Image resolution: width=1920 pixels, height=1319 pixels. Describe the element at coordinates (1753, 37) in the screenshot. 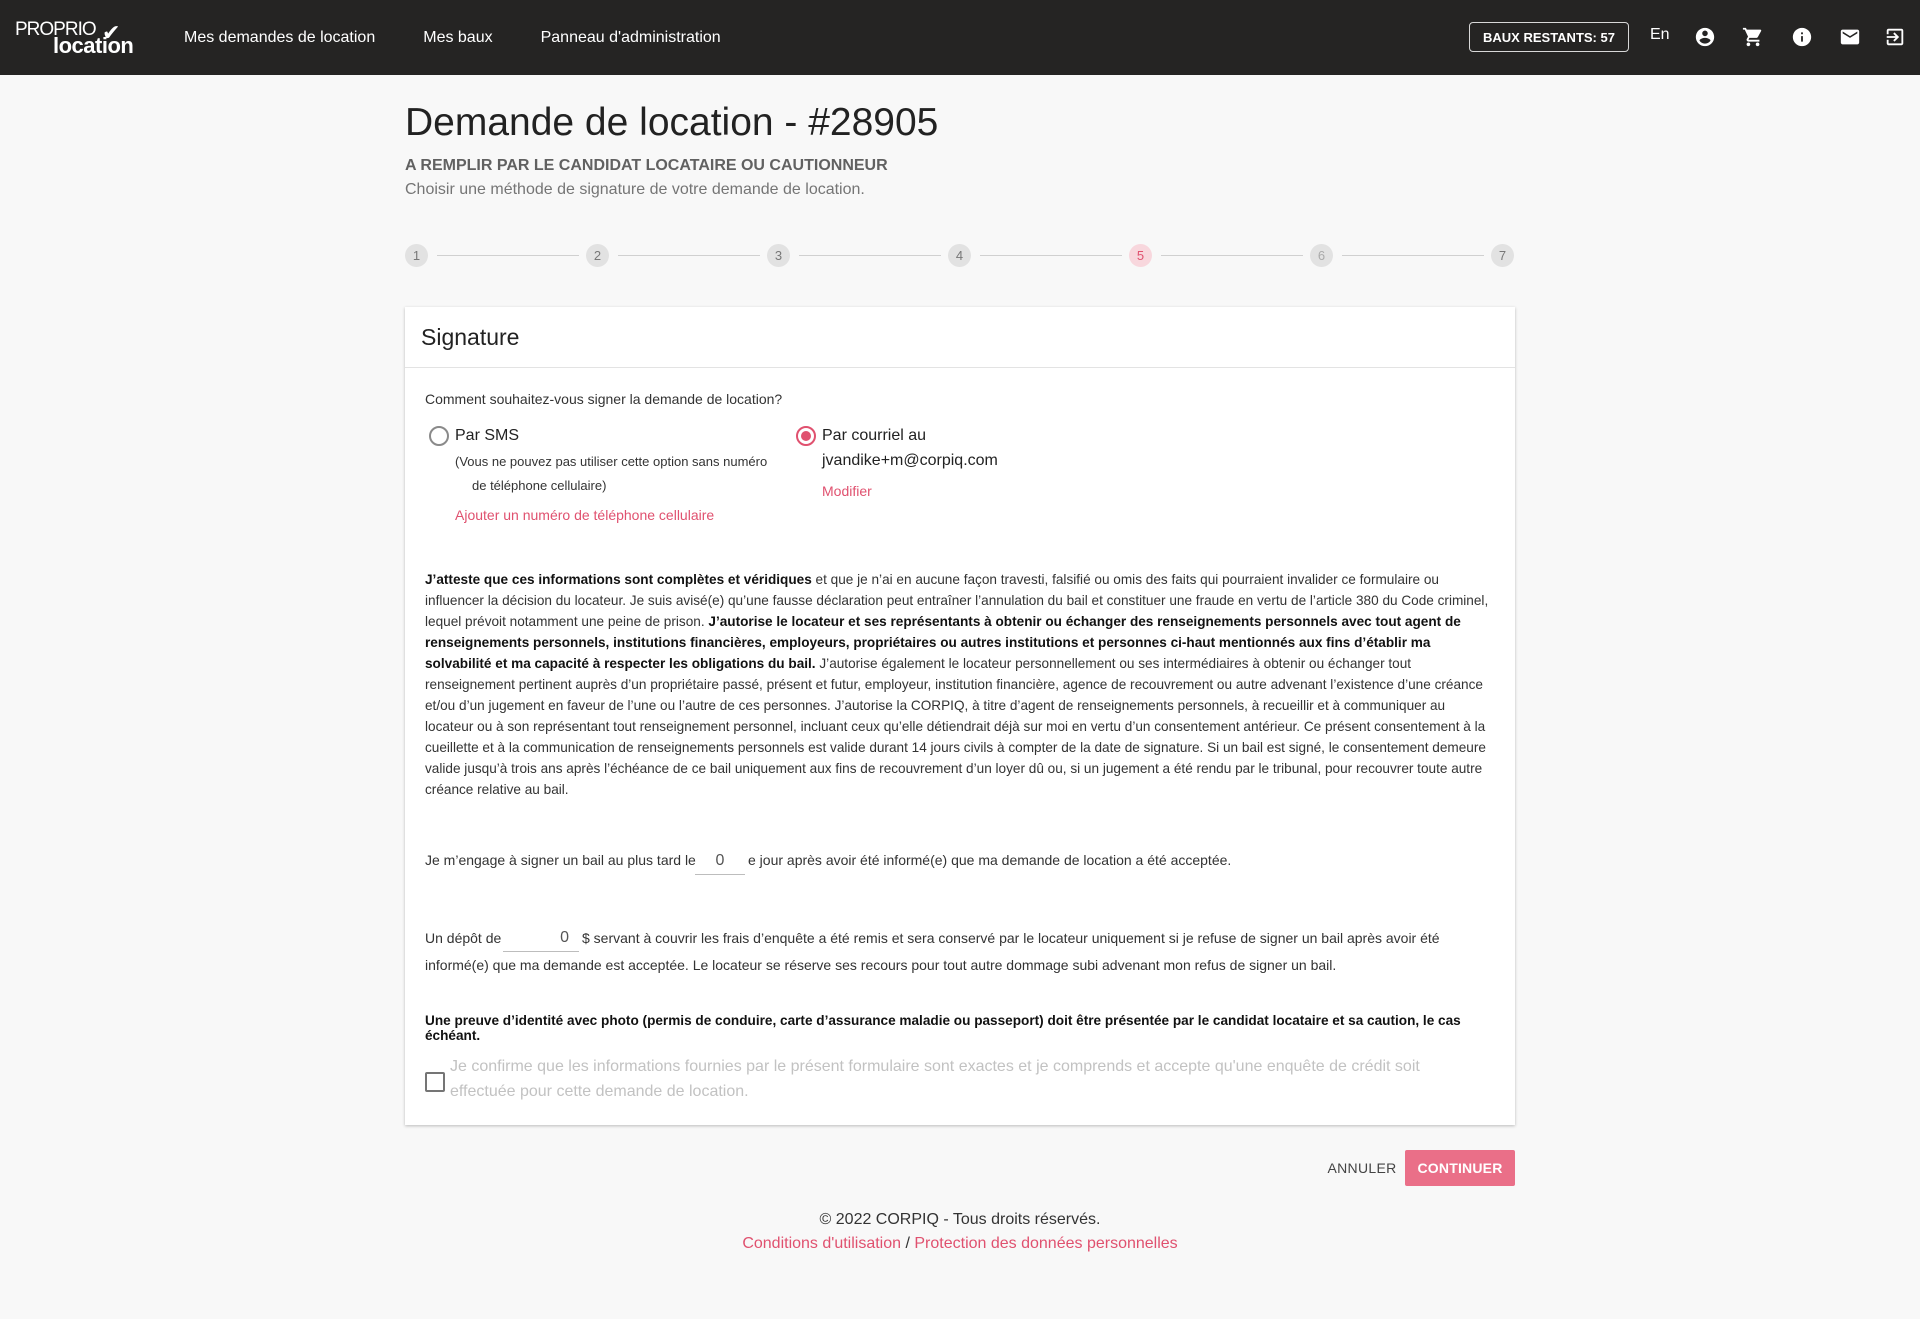

I see `cart-icon` at that location.